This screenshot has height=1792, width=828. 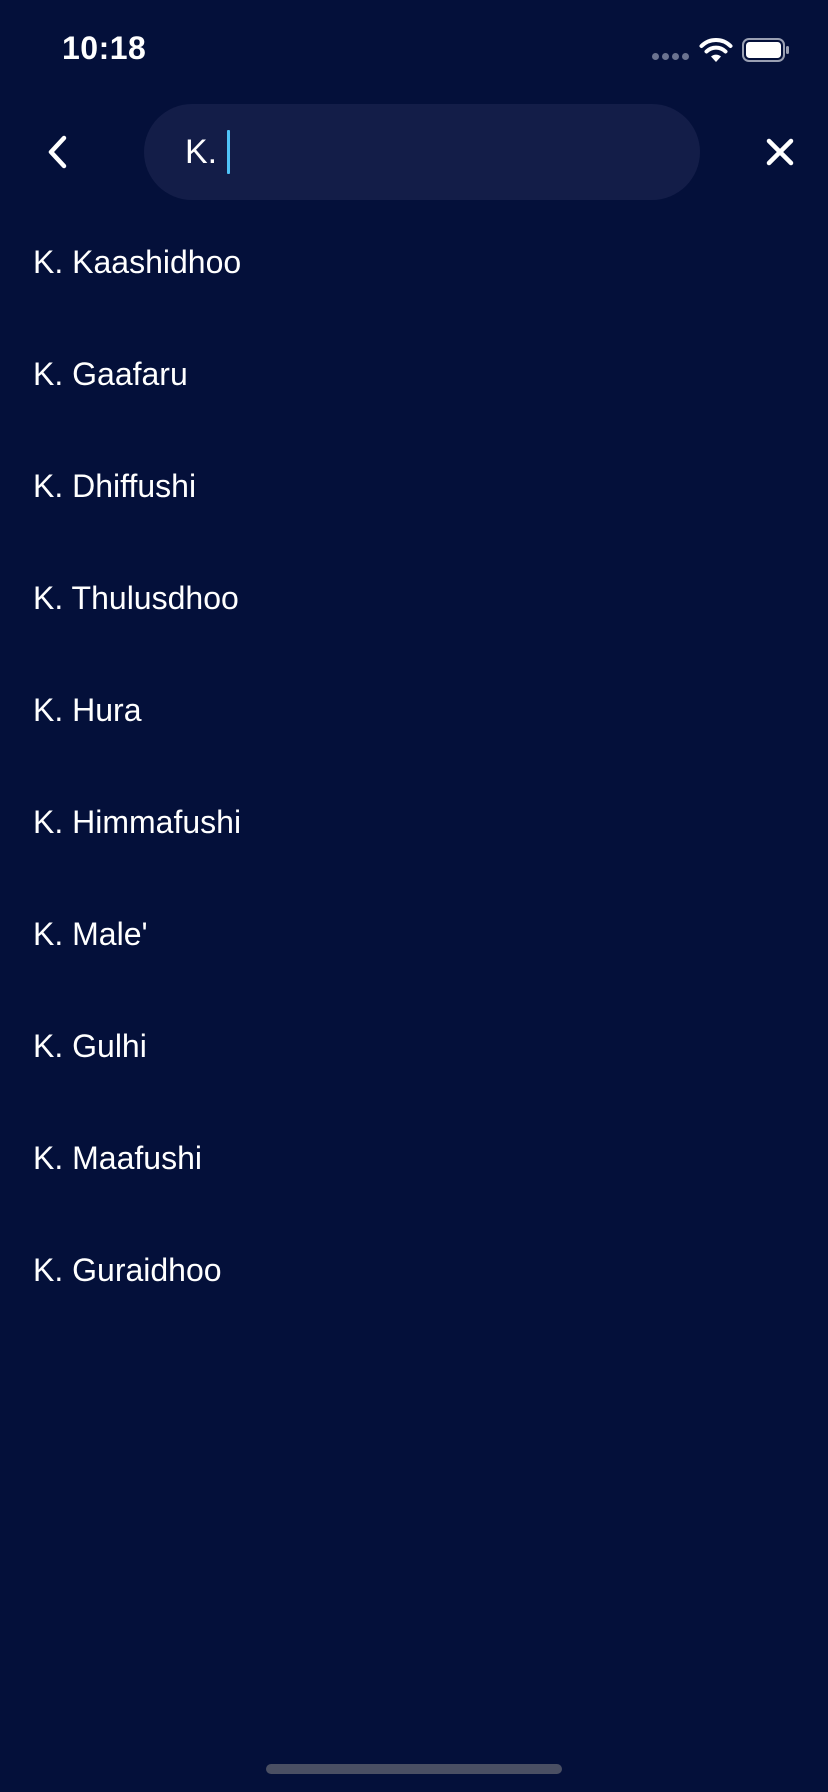 I want to click on battery-icon, so click(x=765, y=50).